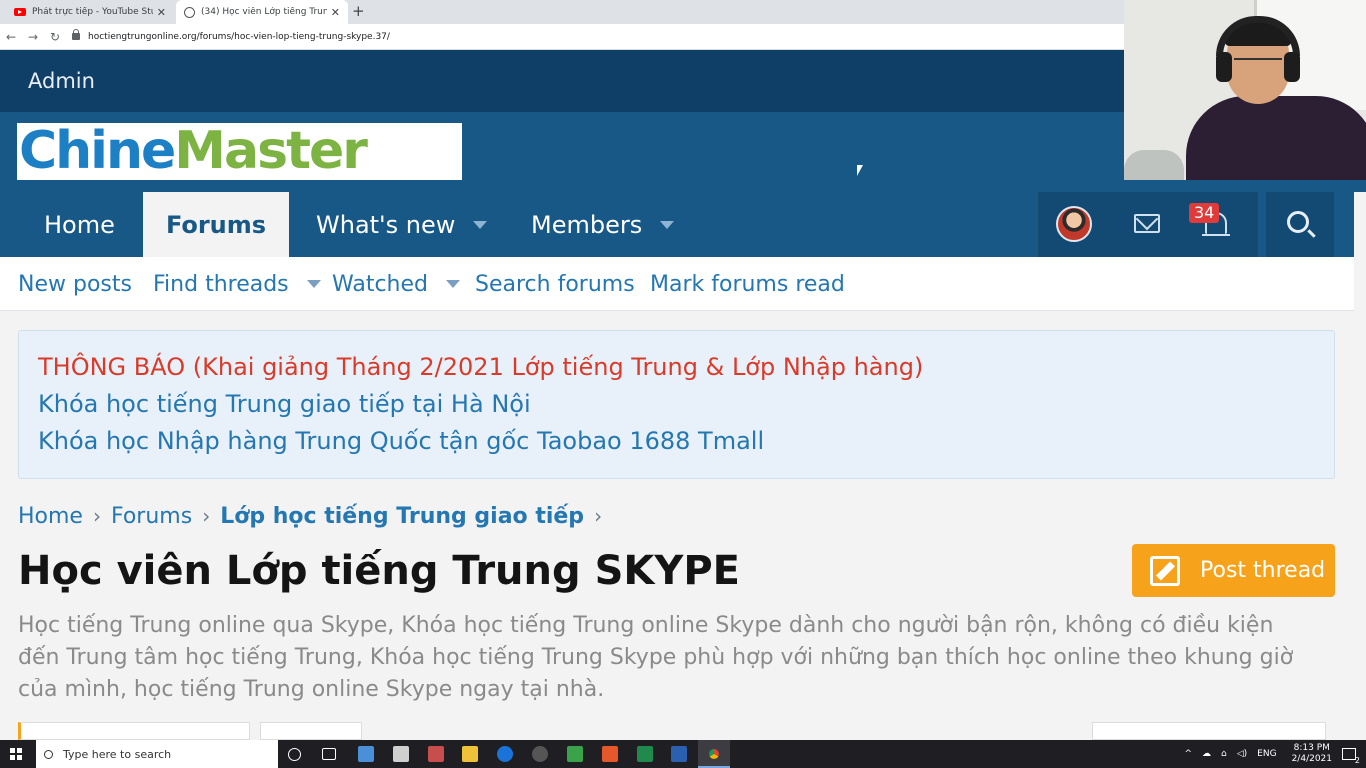 The image size is (1366, 768). I want to click on post-thread-button: Post thread, so click(1233, 570).